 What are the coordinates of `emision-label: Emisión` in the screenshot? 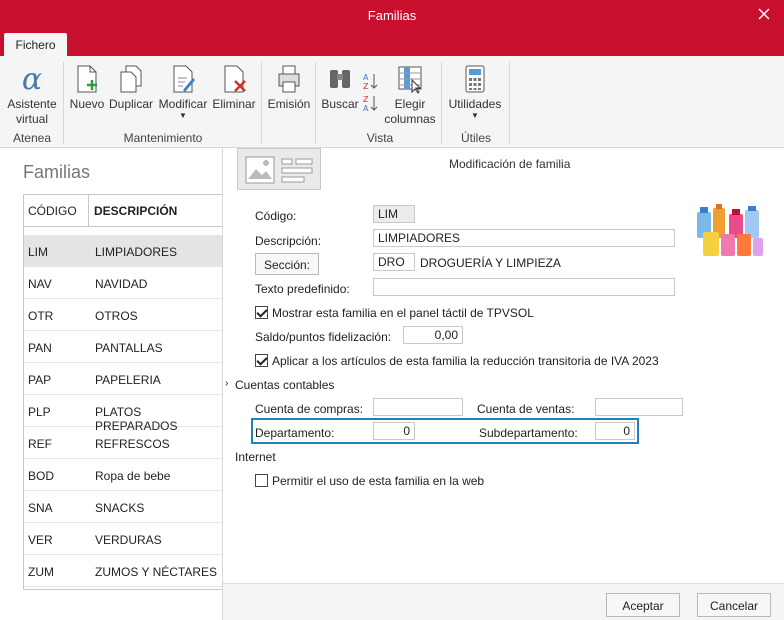 It's located at (289, 104).